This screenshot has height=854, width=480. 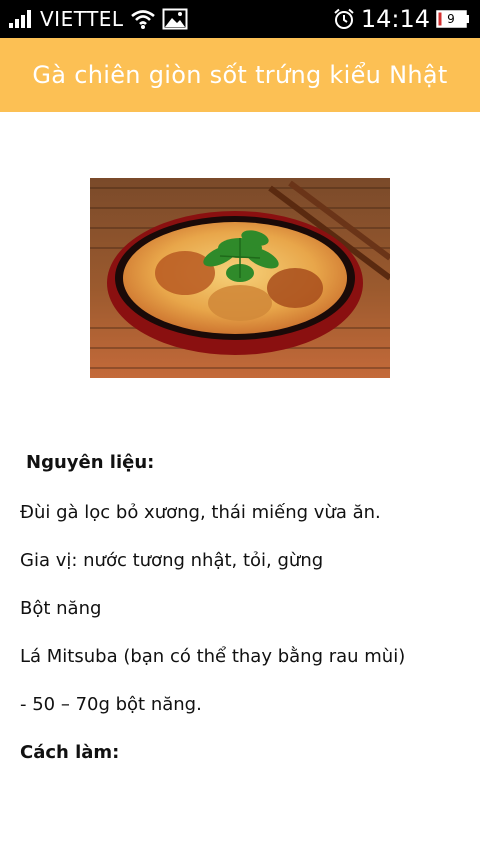 I want to click on status-left-group: VIETTEL, so click(x=98, y=19).